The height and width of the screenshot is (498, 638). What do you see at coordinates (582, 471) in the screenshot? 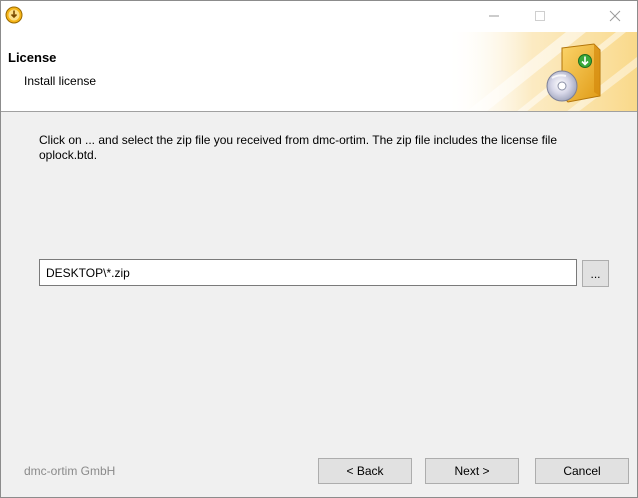
I see `cancel-button: Cancel` at bounding box center [582, 471].